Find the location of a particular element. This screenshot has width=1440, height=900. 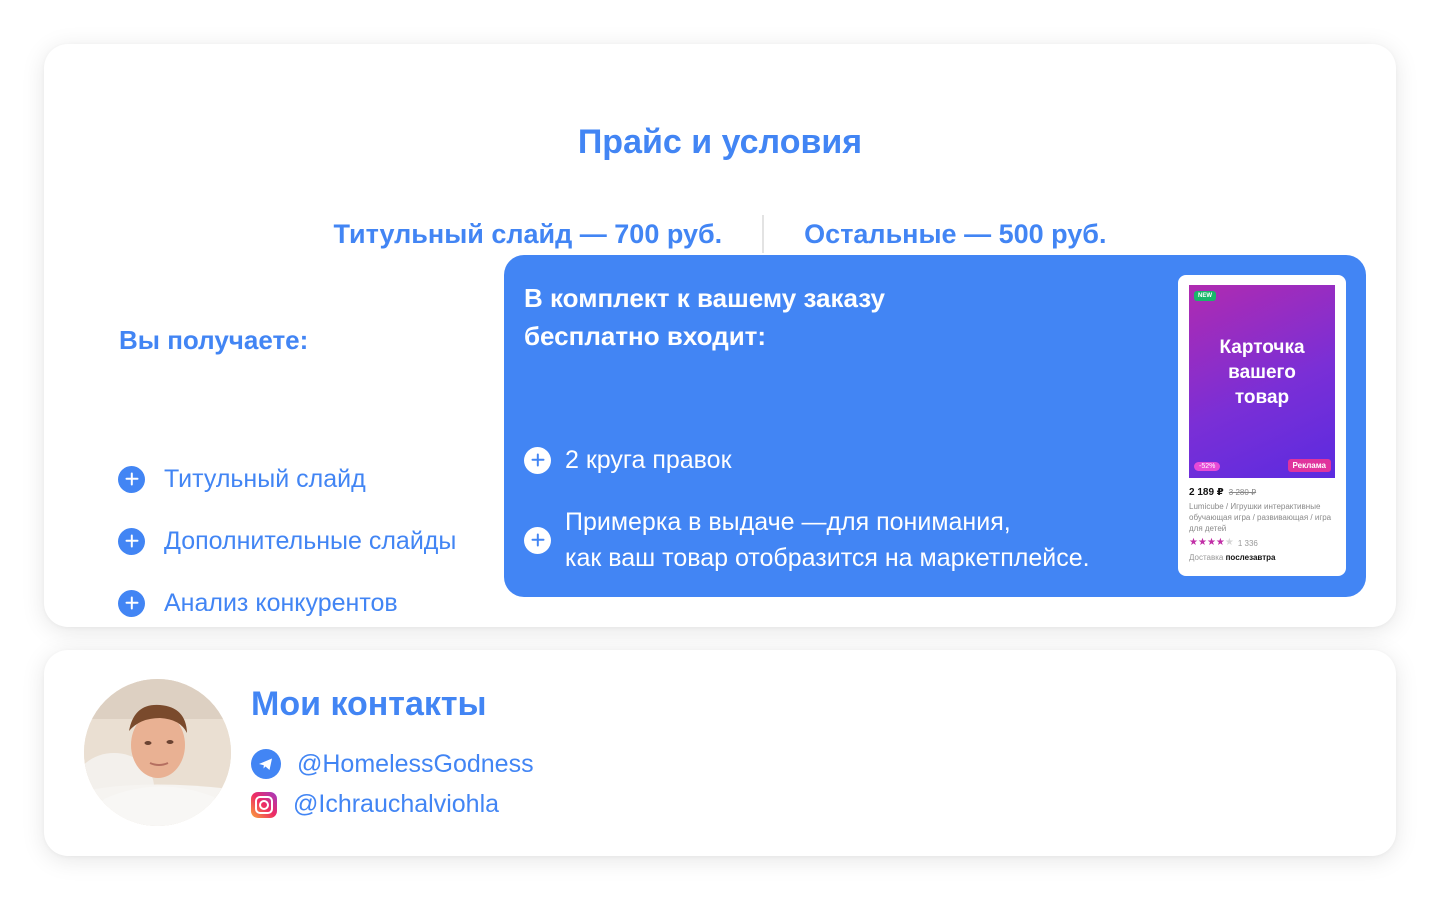

title-slide-price: Титульный слайд — 700 руб. is located at coordinates (528, 233).